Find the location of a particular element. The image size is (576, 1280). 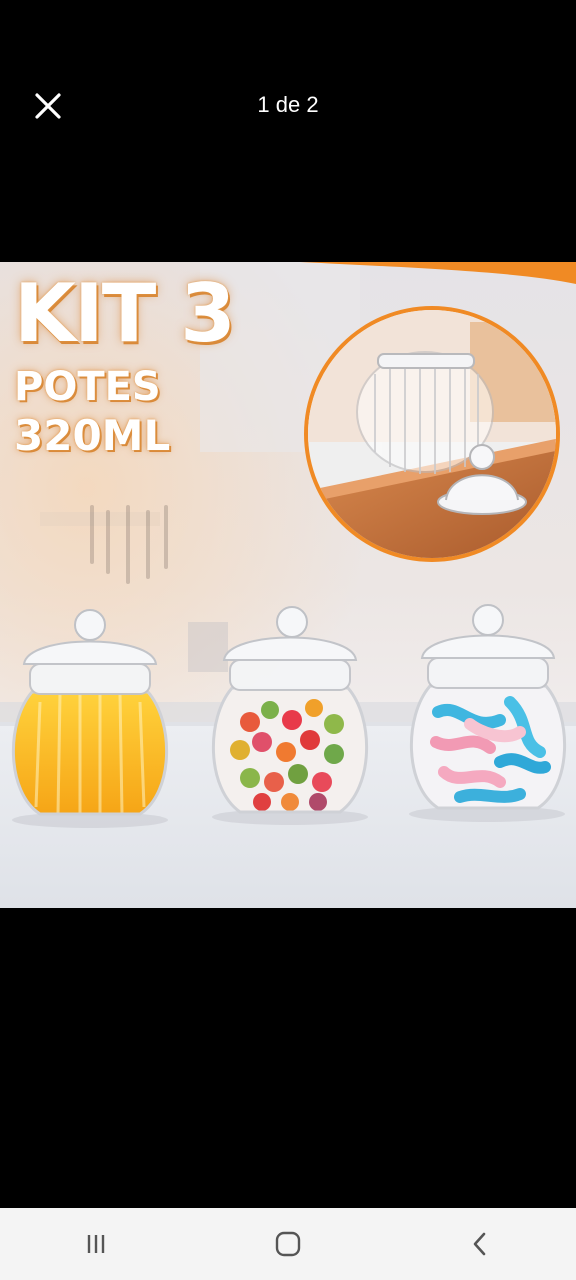

volume-label: 320ML is located at coordinates (92, 435).